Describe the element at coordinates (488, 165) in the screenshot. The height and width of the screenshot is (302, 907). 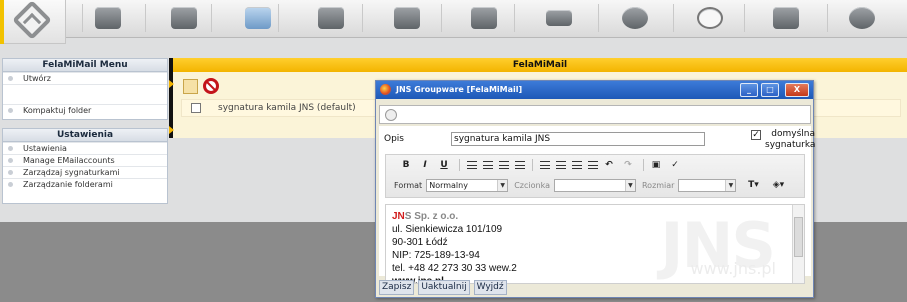
I see `align-center-icon` at that location.